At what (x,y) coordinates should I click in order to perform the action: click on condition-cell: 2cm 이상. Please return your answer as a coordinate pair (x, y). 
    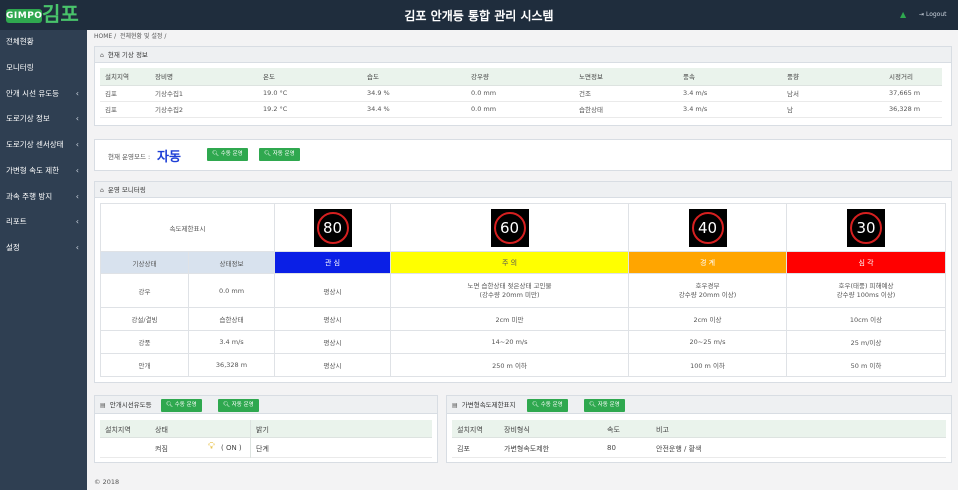
    Looking at the image, I should click on (708, 319).